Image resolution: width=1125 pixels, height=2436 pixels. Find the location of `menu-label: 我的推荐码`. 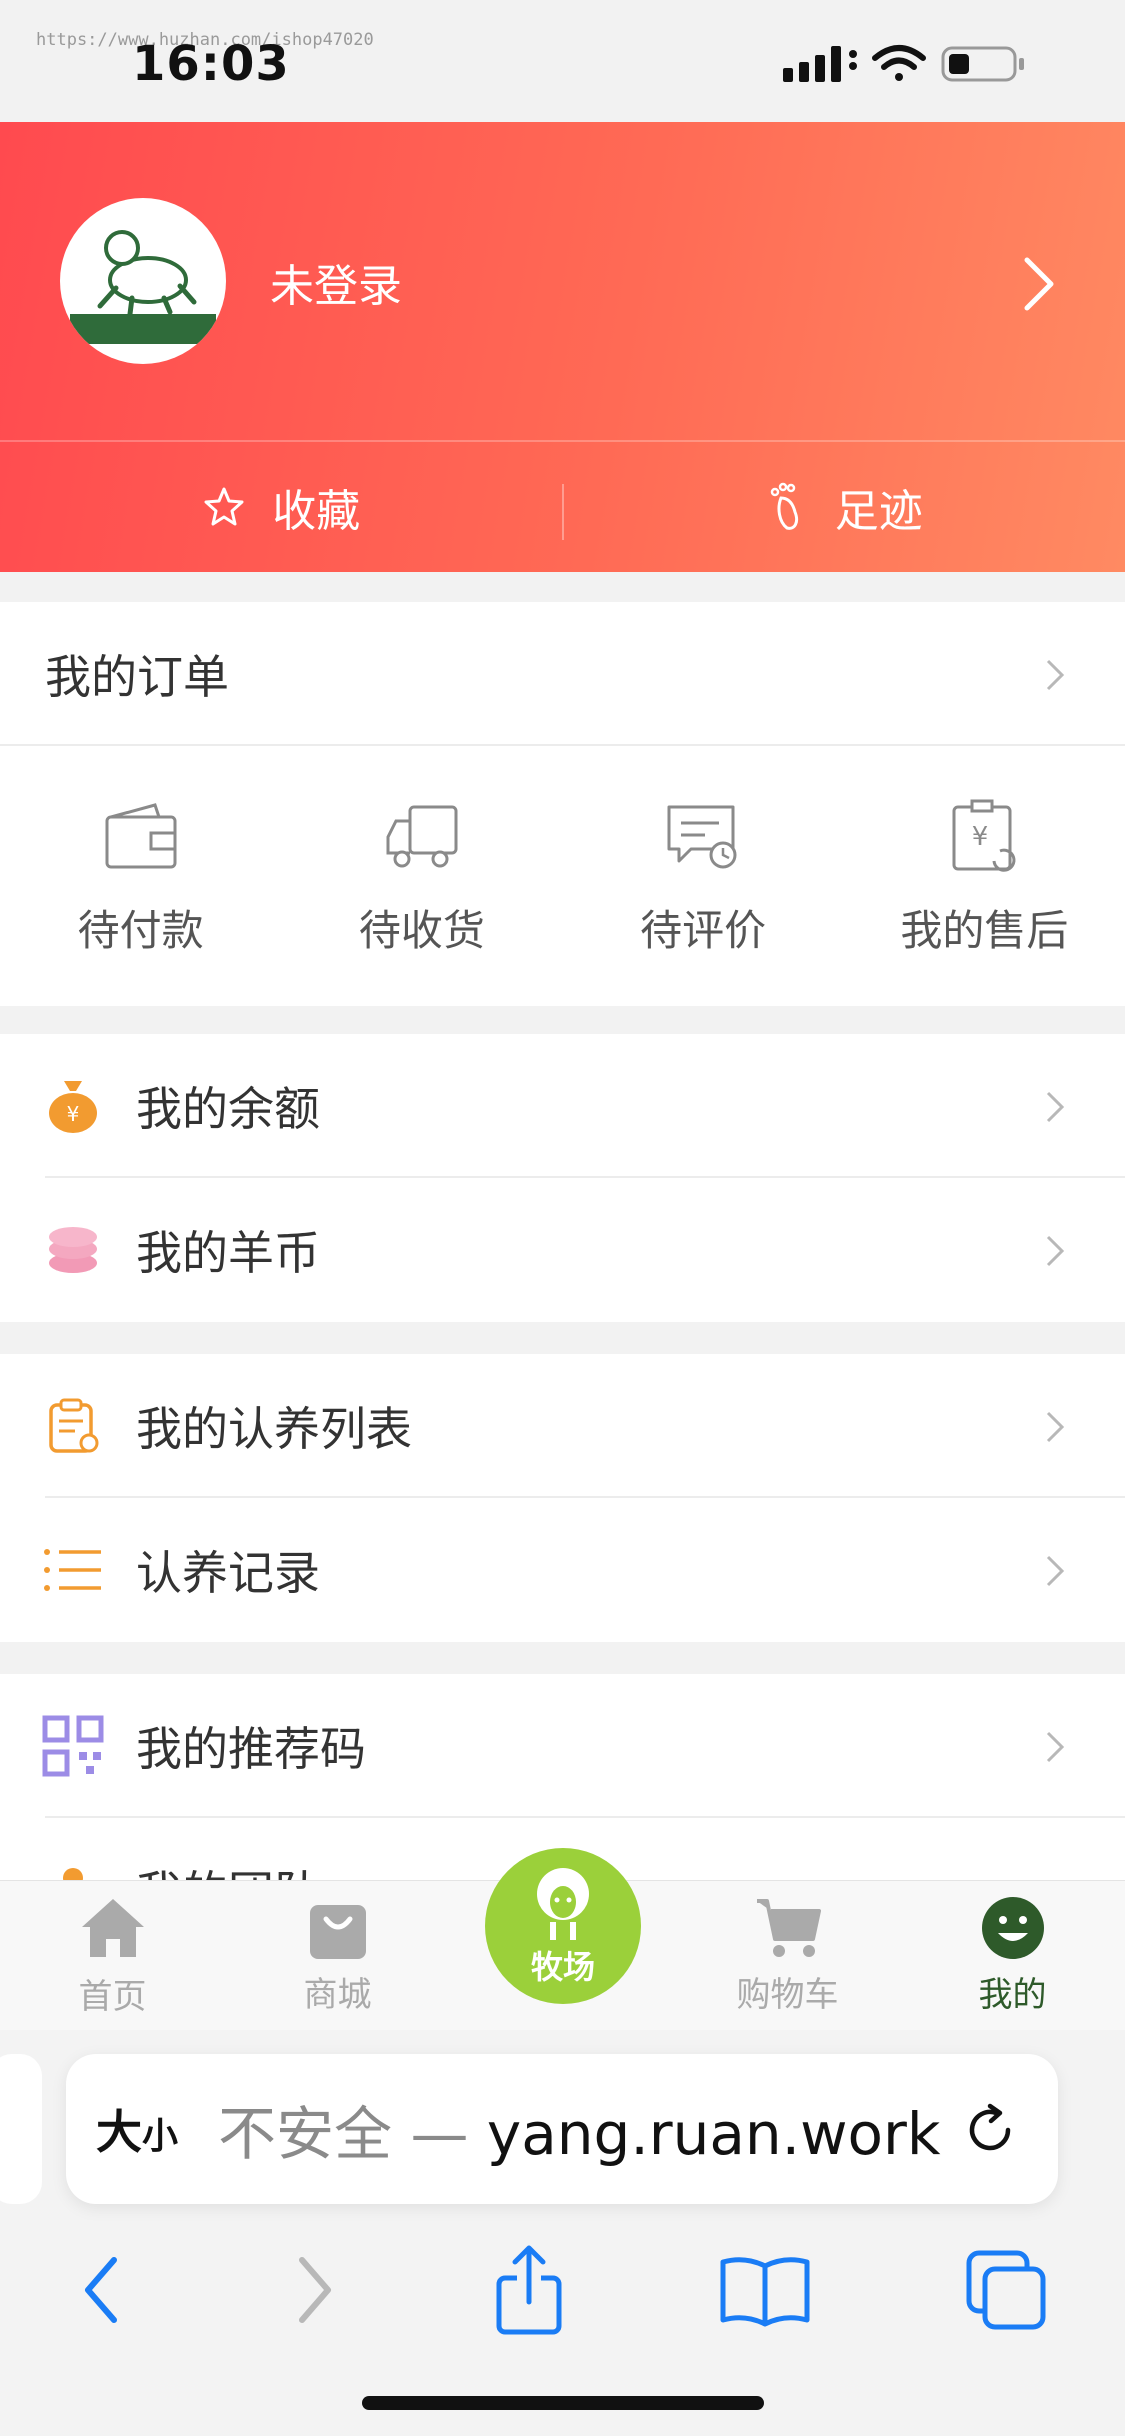

menu-label: 我的推荐码 is located at coordinates (251, 1749).